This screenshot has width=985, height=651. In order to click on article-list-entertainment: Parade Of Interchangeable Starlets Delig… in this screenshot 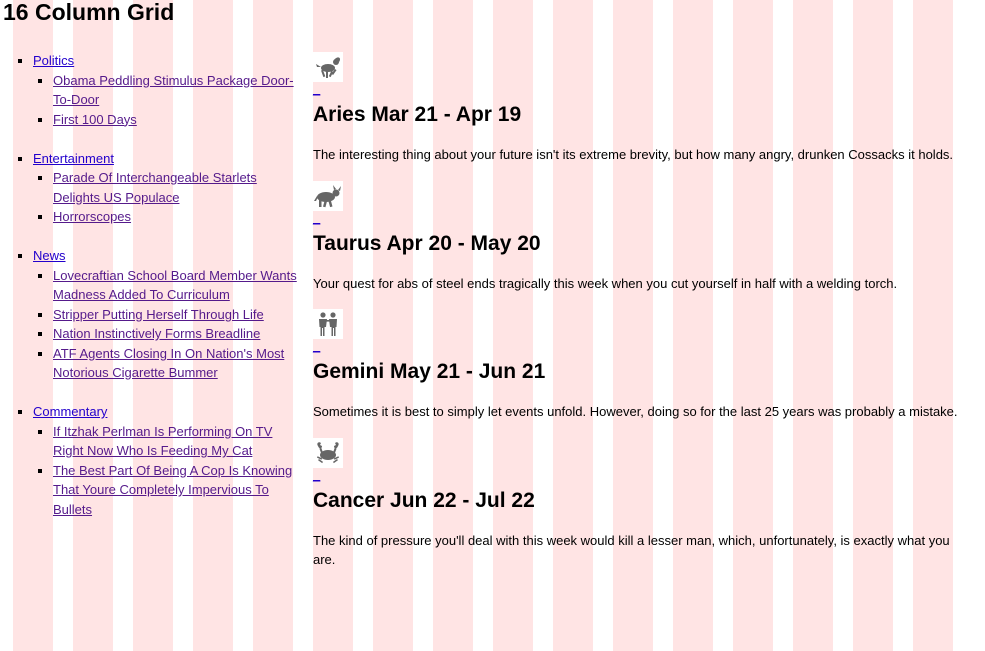, I will do `click(166, 197)`.